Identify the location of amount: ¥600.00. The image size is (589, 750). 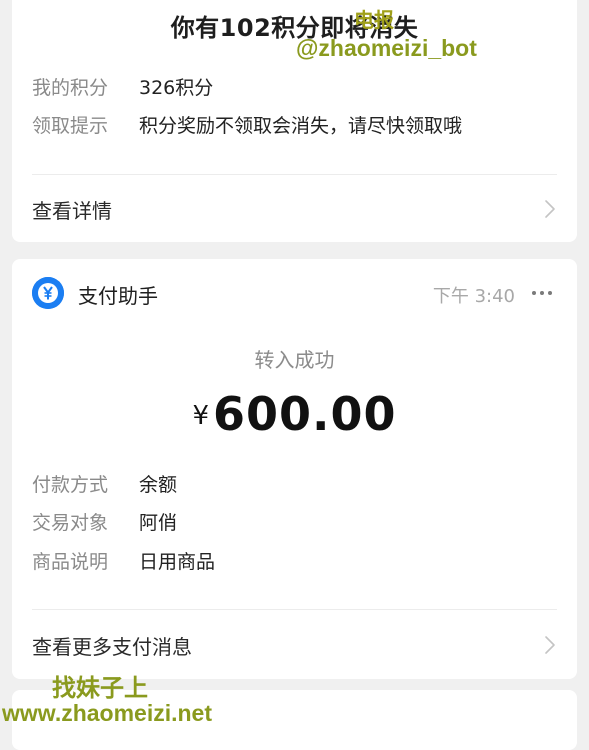
(294, 414).